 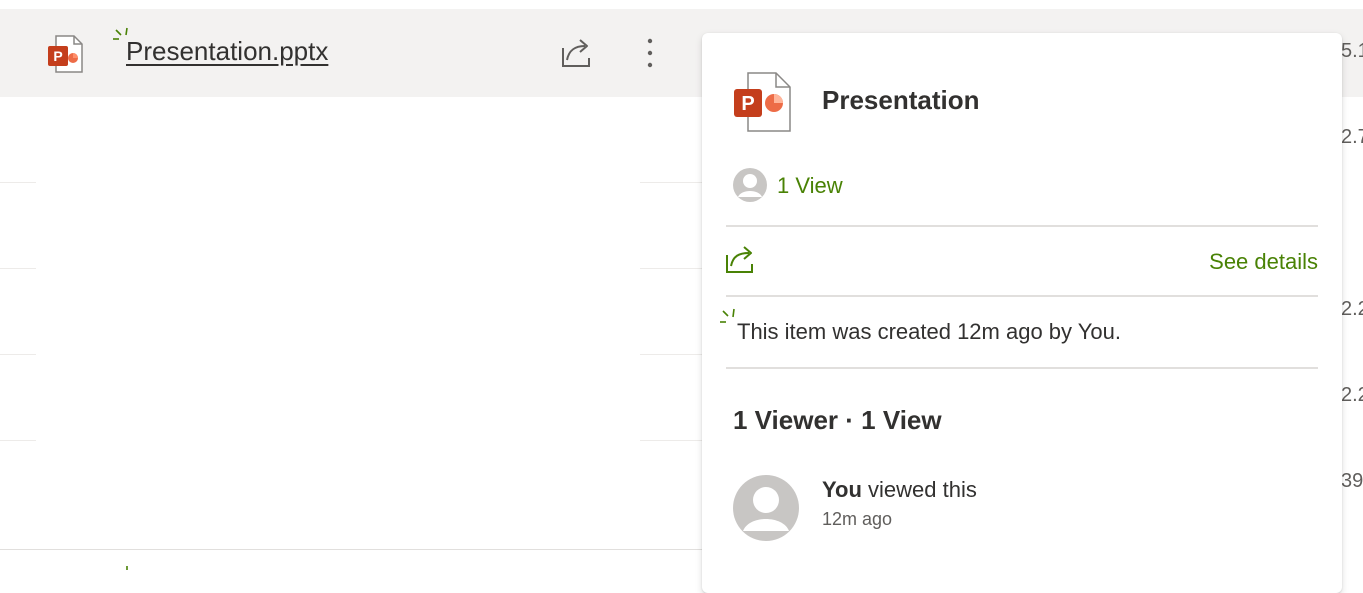 I want to click on card-title: Presentation, so click(x=901, y=100).